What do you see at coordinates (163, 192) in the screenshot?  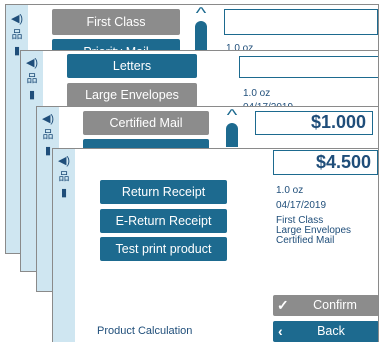 I see `return-receipt-button: Return Receipt` at bounding box center [163, 192].